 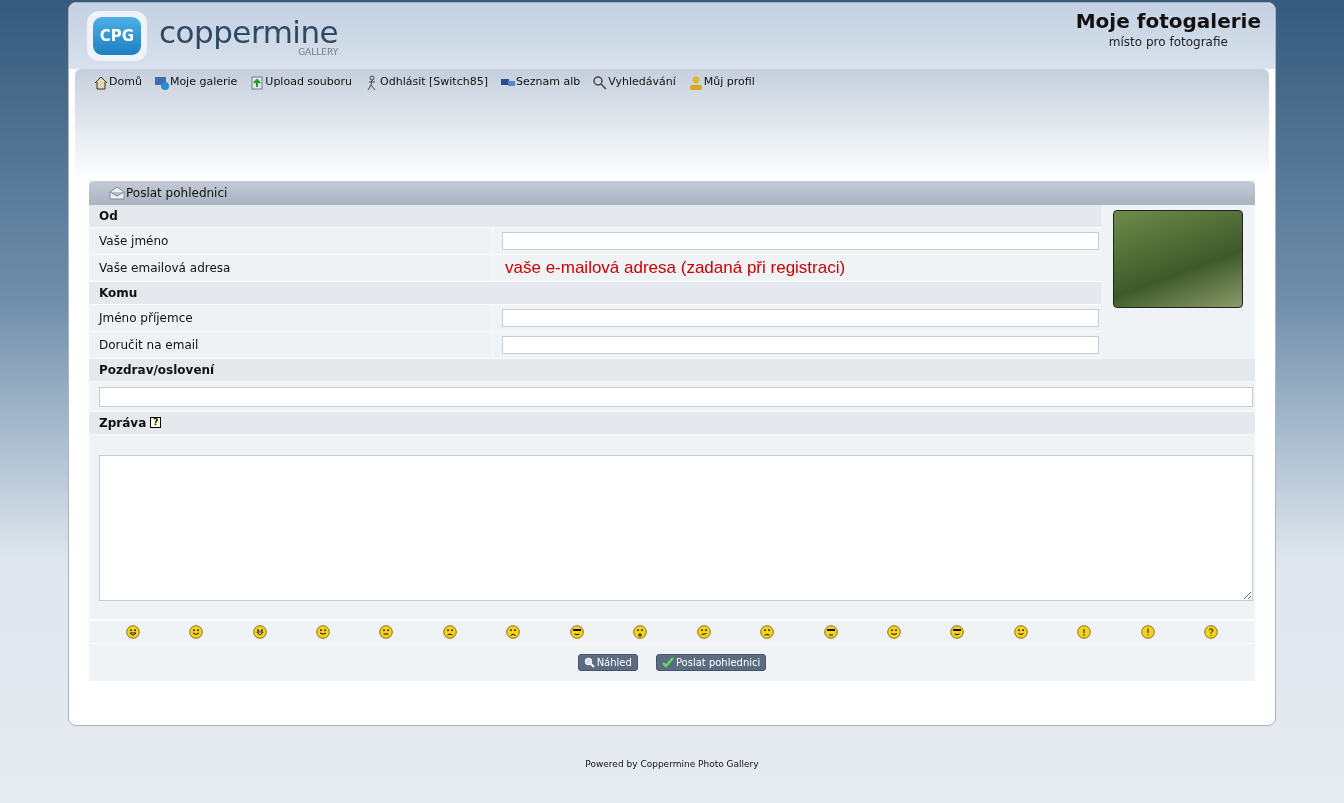 I want to click on user-icon, so click(x=695, y=83).